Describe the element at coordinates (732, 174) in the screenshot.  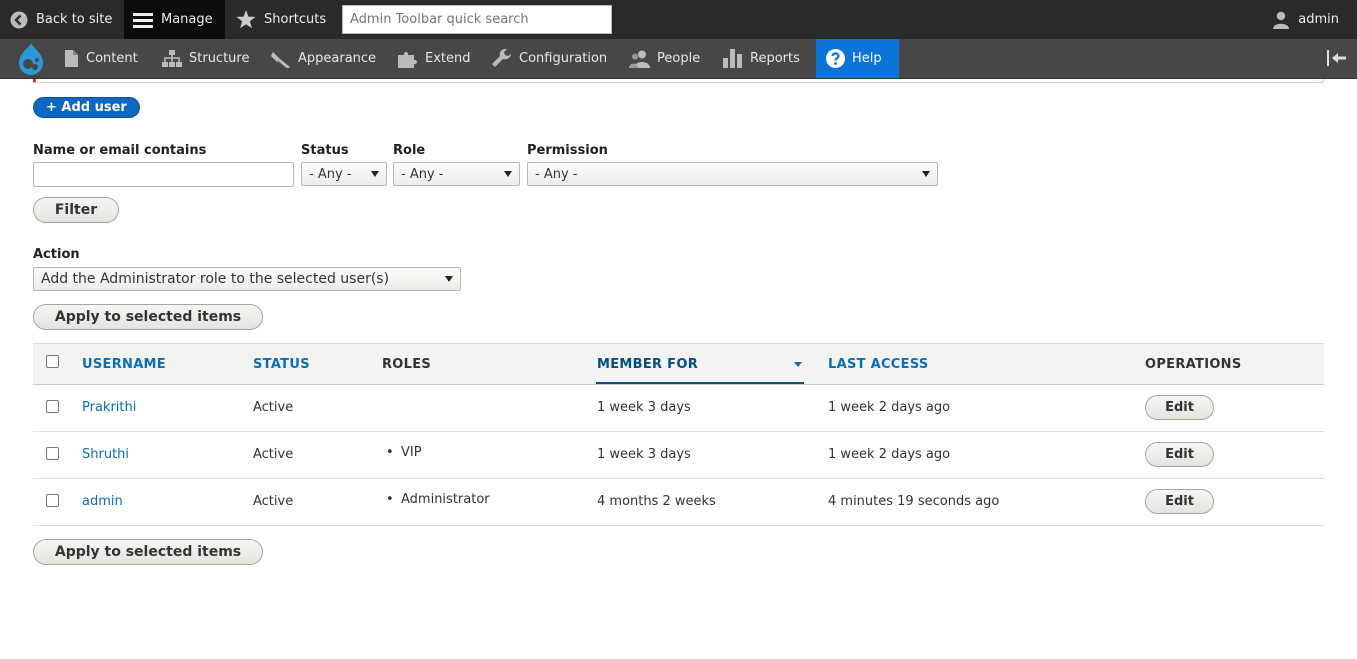
I see `permission-filter-select: - Any -` at that location.